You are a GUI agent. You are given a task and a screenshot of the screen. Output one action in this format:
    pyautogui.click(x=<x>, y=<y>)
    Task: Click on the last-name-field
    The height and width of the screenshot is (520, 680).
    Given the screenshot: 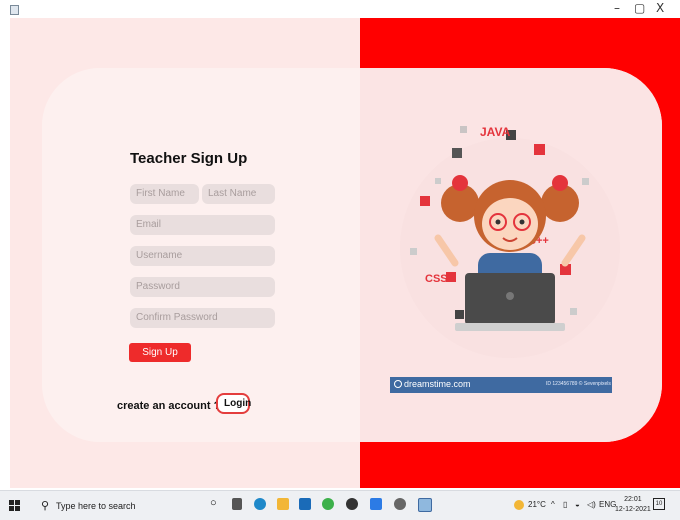 What is the action you would take?
    pyautogui.click(x=238, y=194)
    